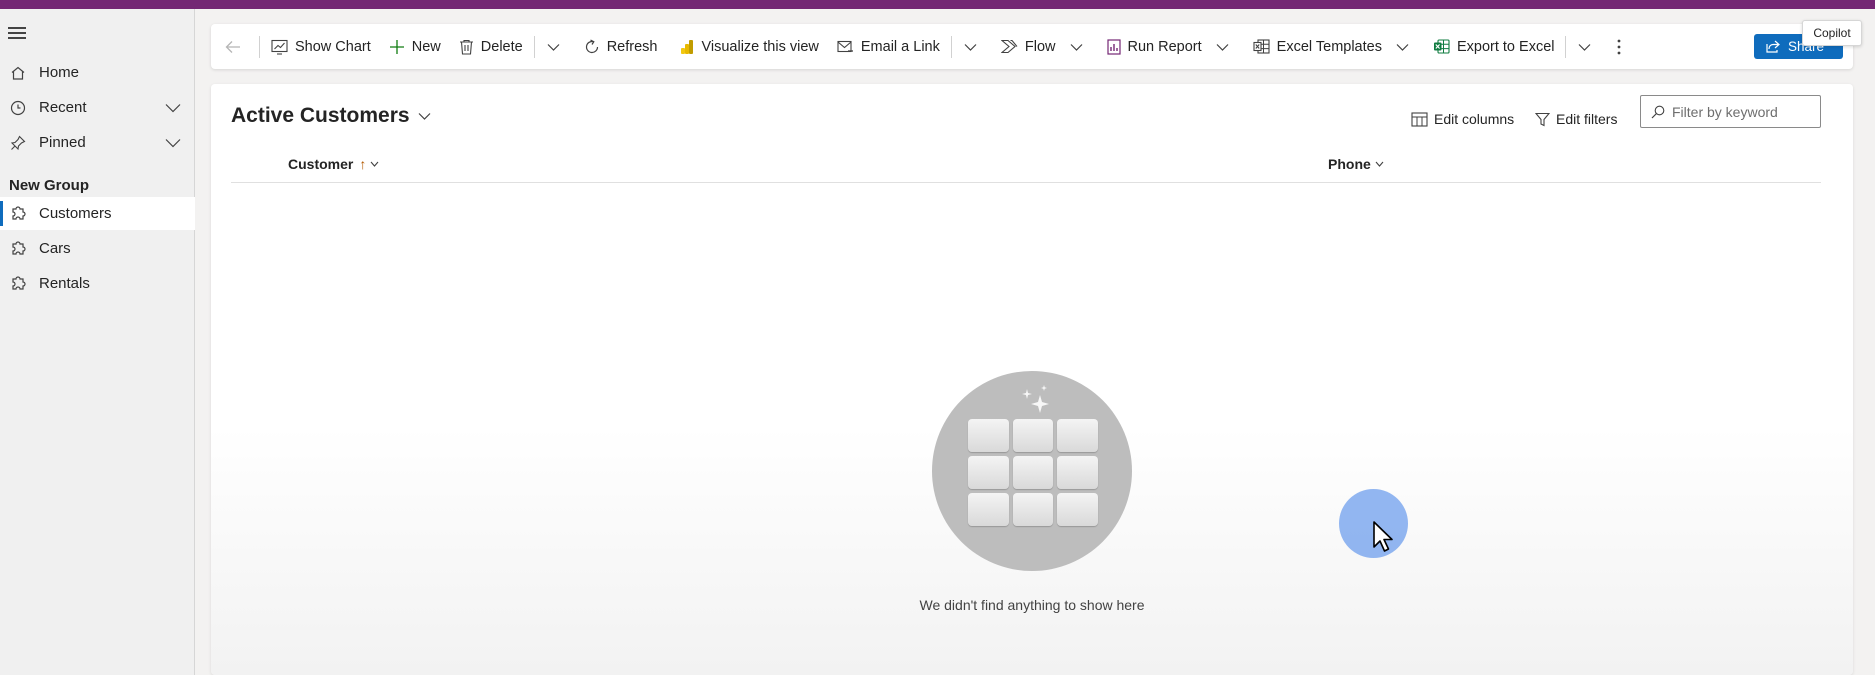  I want to click on excel-templates-button: Excel Templates, so click(1312, 46).